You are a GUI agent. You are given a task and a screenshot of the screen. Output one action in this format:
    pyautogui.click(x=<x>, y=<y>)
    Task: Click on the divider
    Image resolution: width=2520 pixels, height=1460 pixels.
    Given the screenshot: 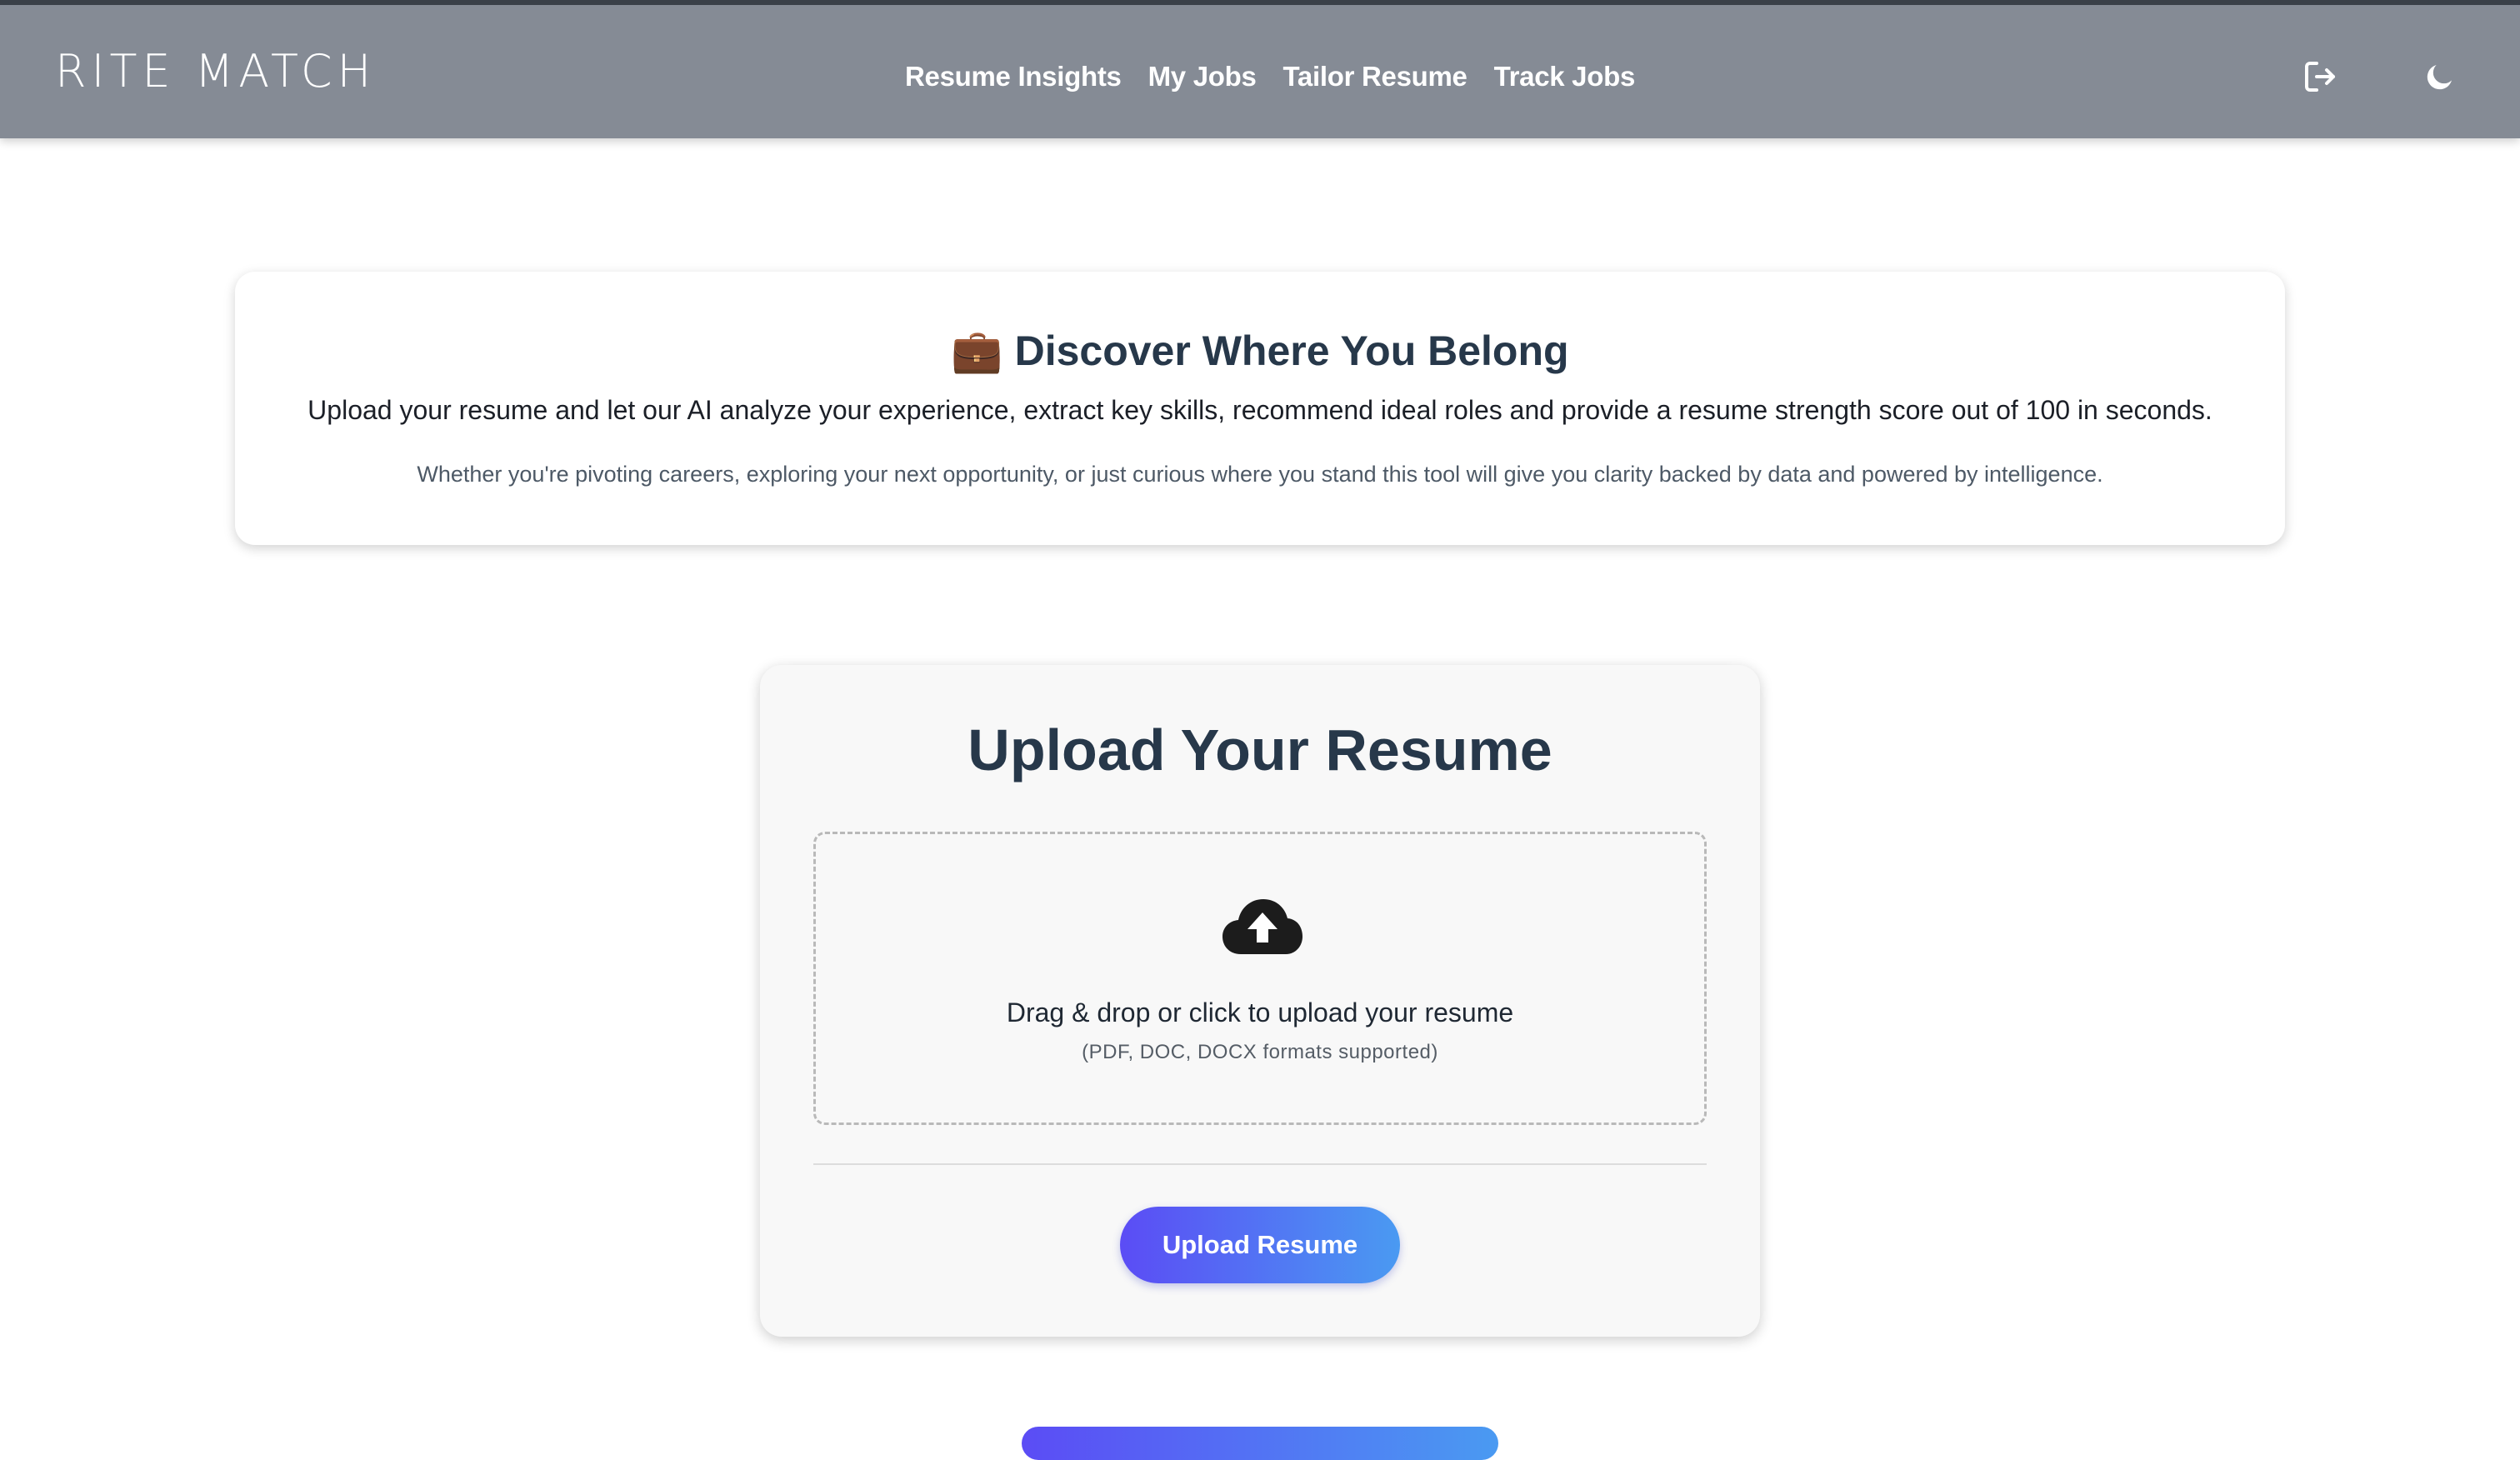 What is the action you would take?
    pyautogui.click(x=1260, y=1164)
    